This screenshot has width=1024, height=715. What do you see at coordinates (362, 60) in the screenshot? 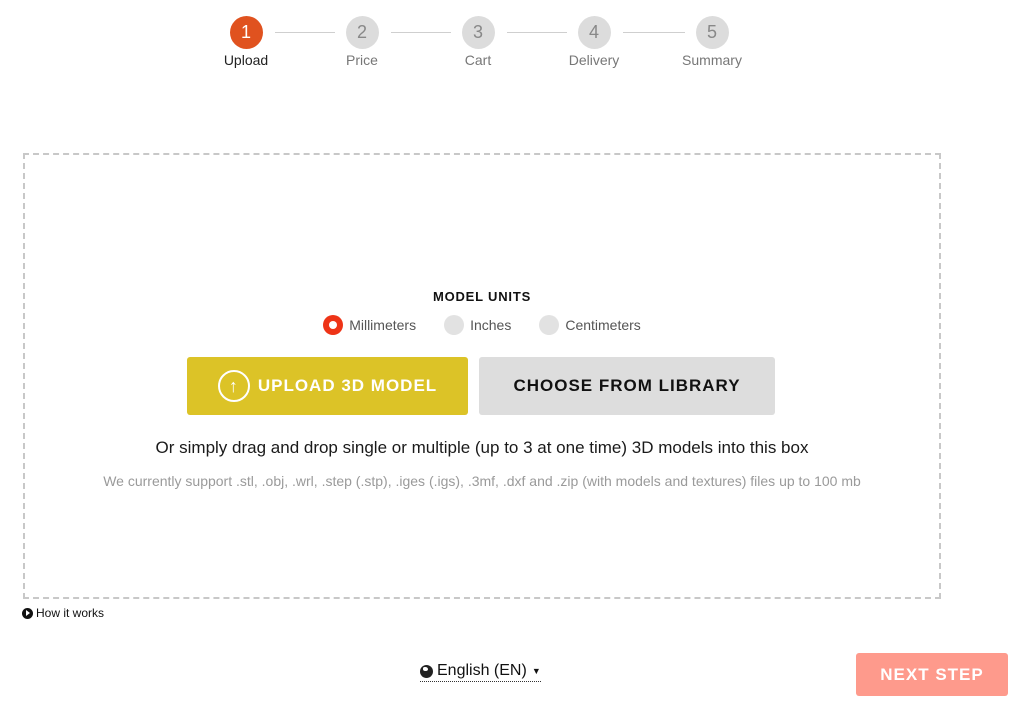
I see `step-label: Price` at bounding box center [362, 60].